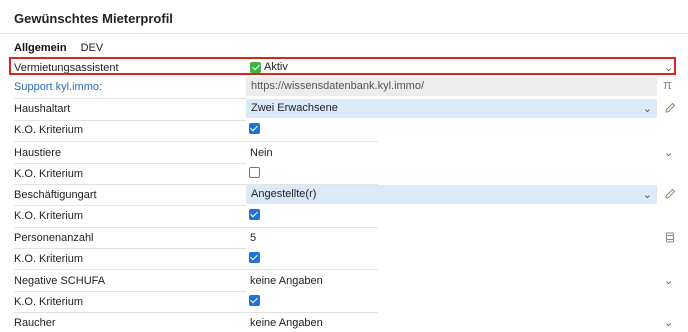  Describe the element at coordinates (344, 238) in the screenshot. I see `row-personenanzahl: Personenanzahl 5` at that location.